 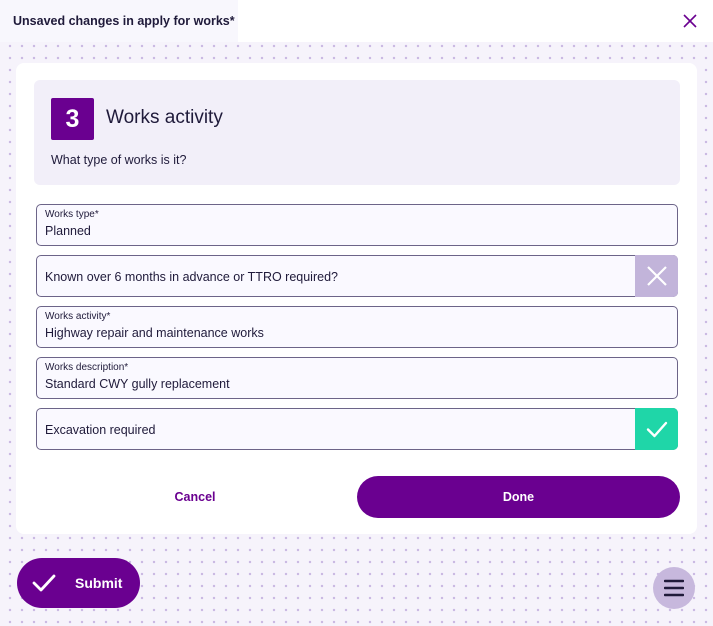 I want to click on cross-icon, so click(x=656, y=276).